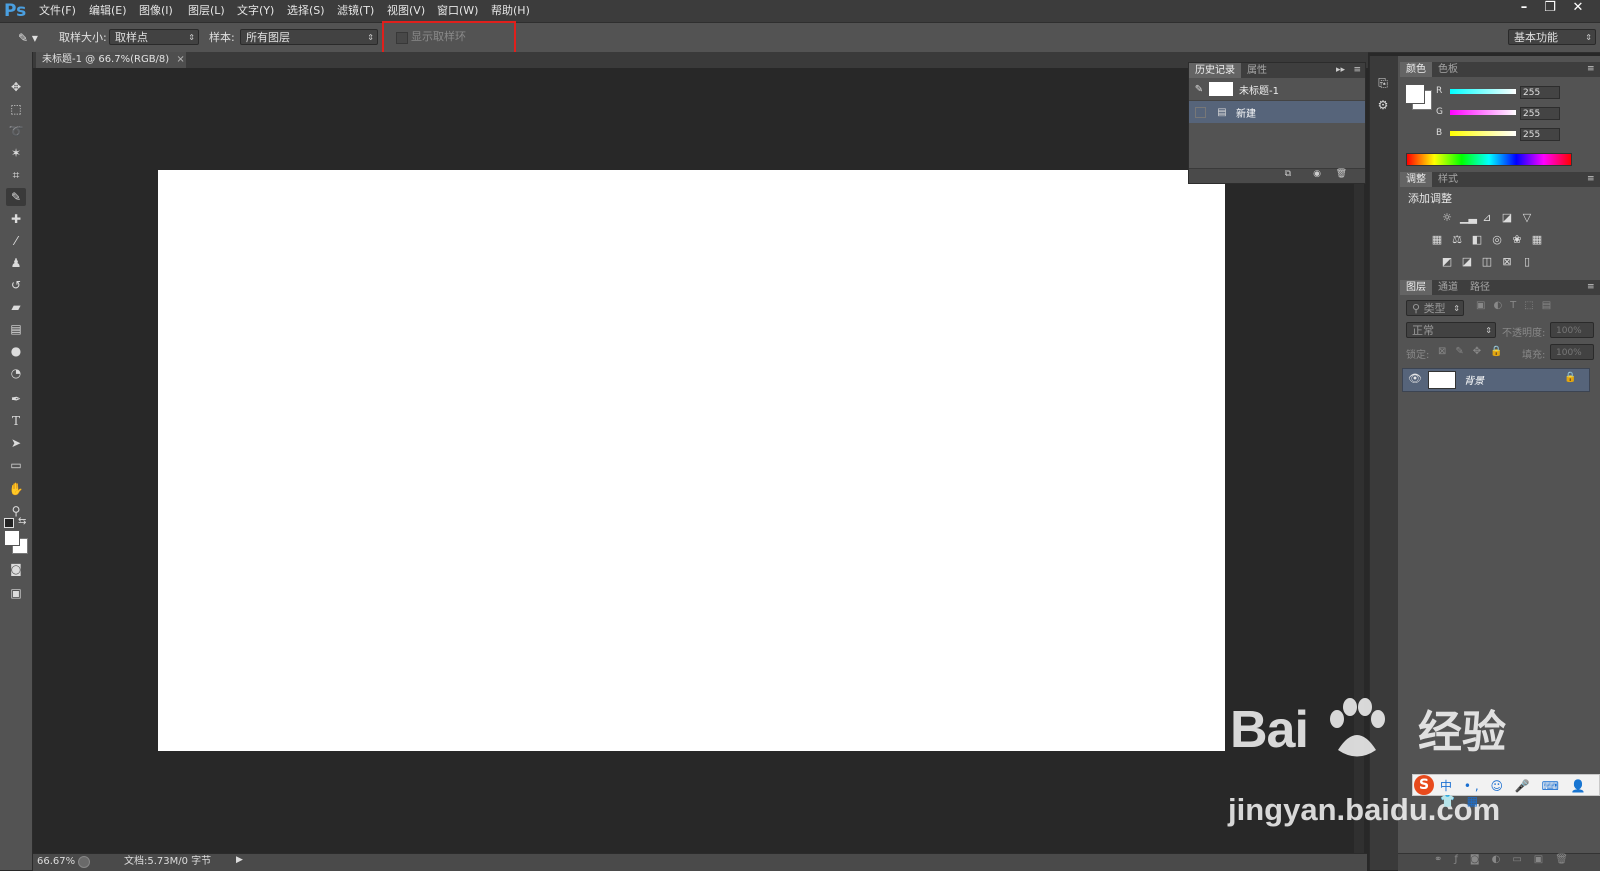 Image resolution: width=1600 pixels, height=871 pixels. What do you see at coordinates (1288, 174) in the screenshot?
I see `new-document-from-state-icon: ⧉` at bounding box center [1288, 174].